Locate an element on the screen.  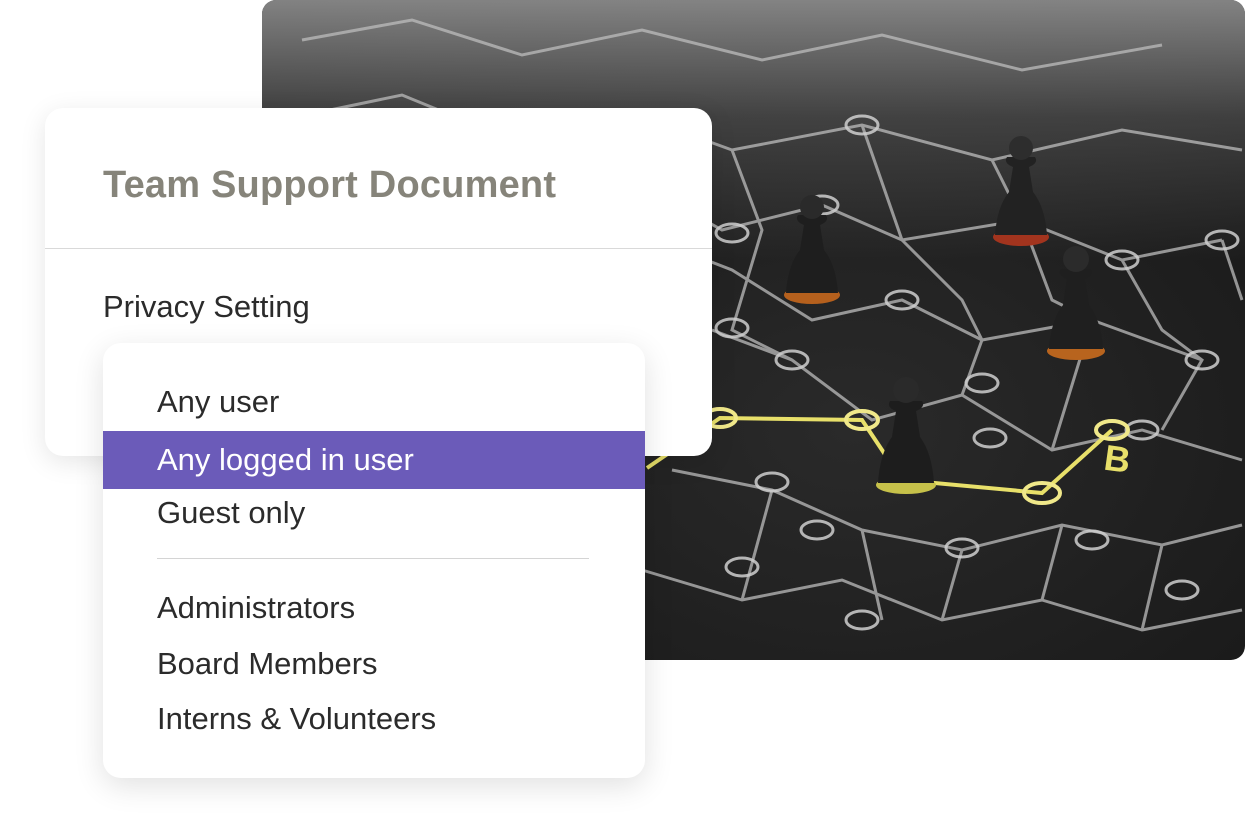
path-end-label: B is located at coordinates (1117, 459).